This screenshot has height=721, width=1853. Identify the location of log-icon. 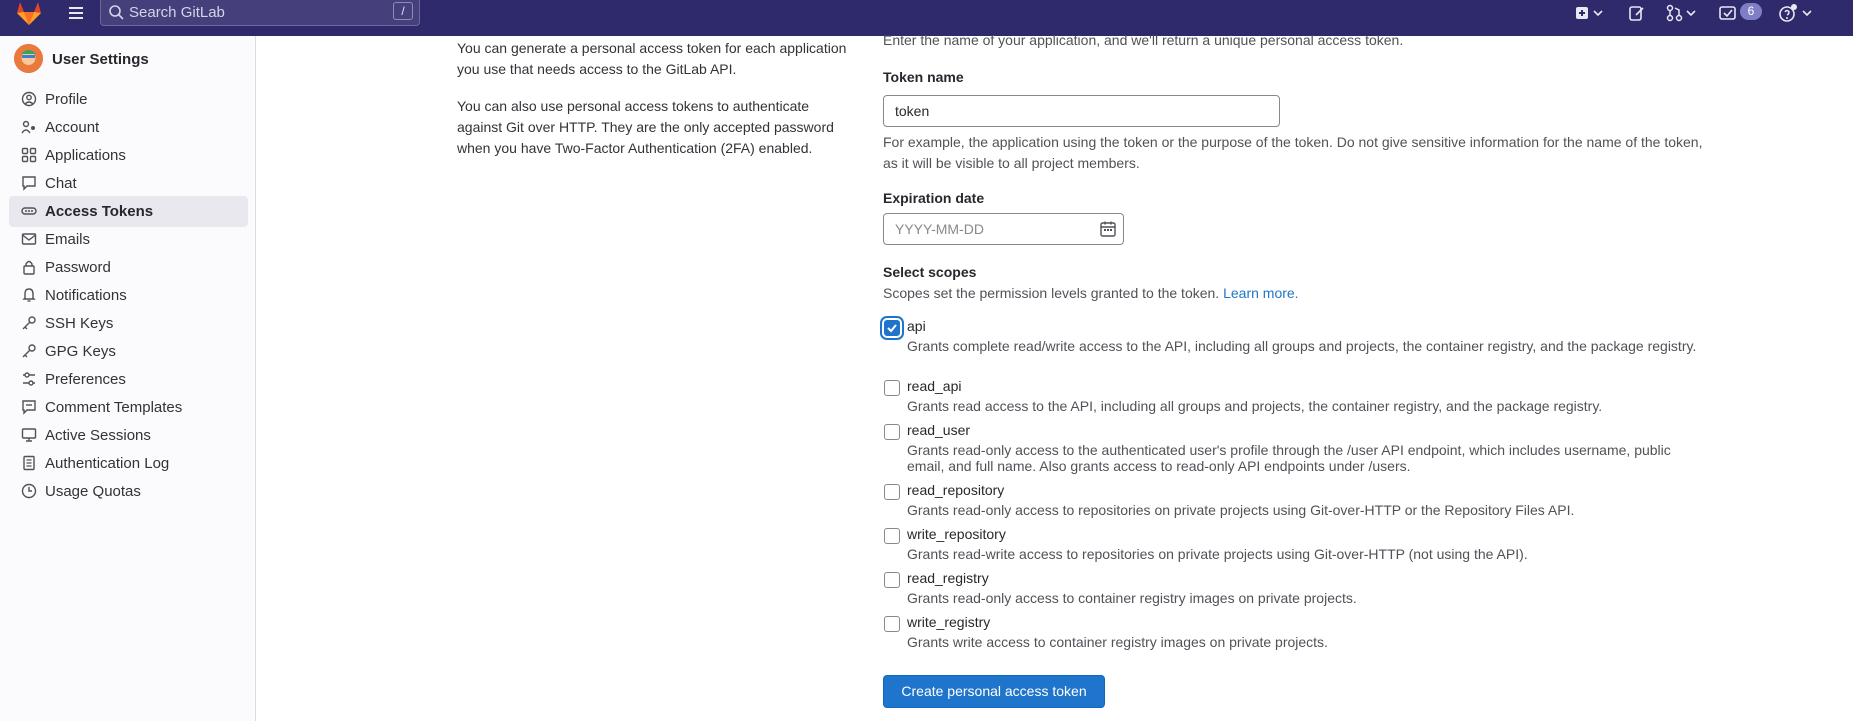
(29, 463).